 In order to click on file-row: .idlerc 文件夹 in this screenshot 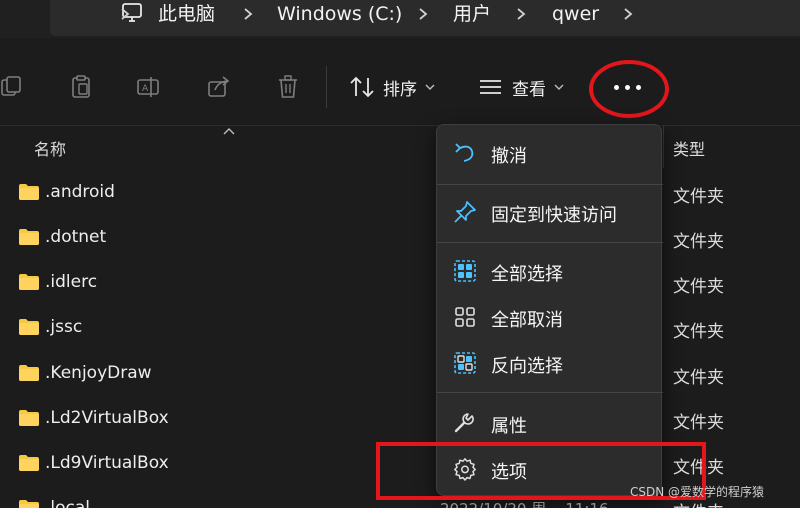, I will do `click(400, 284)`.